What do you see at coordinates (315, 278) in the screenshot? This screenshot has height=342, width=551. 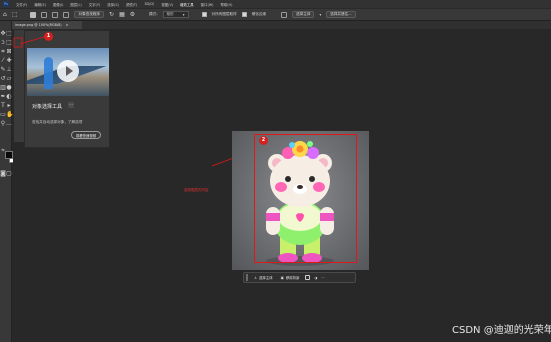 I see `mask-icon: ◑` at bounding box center [315, 278].